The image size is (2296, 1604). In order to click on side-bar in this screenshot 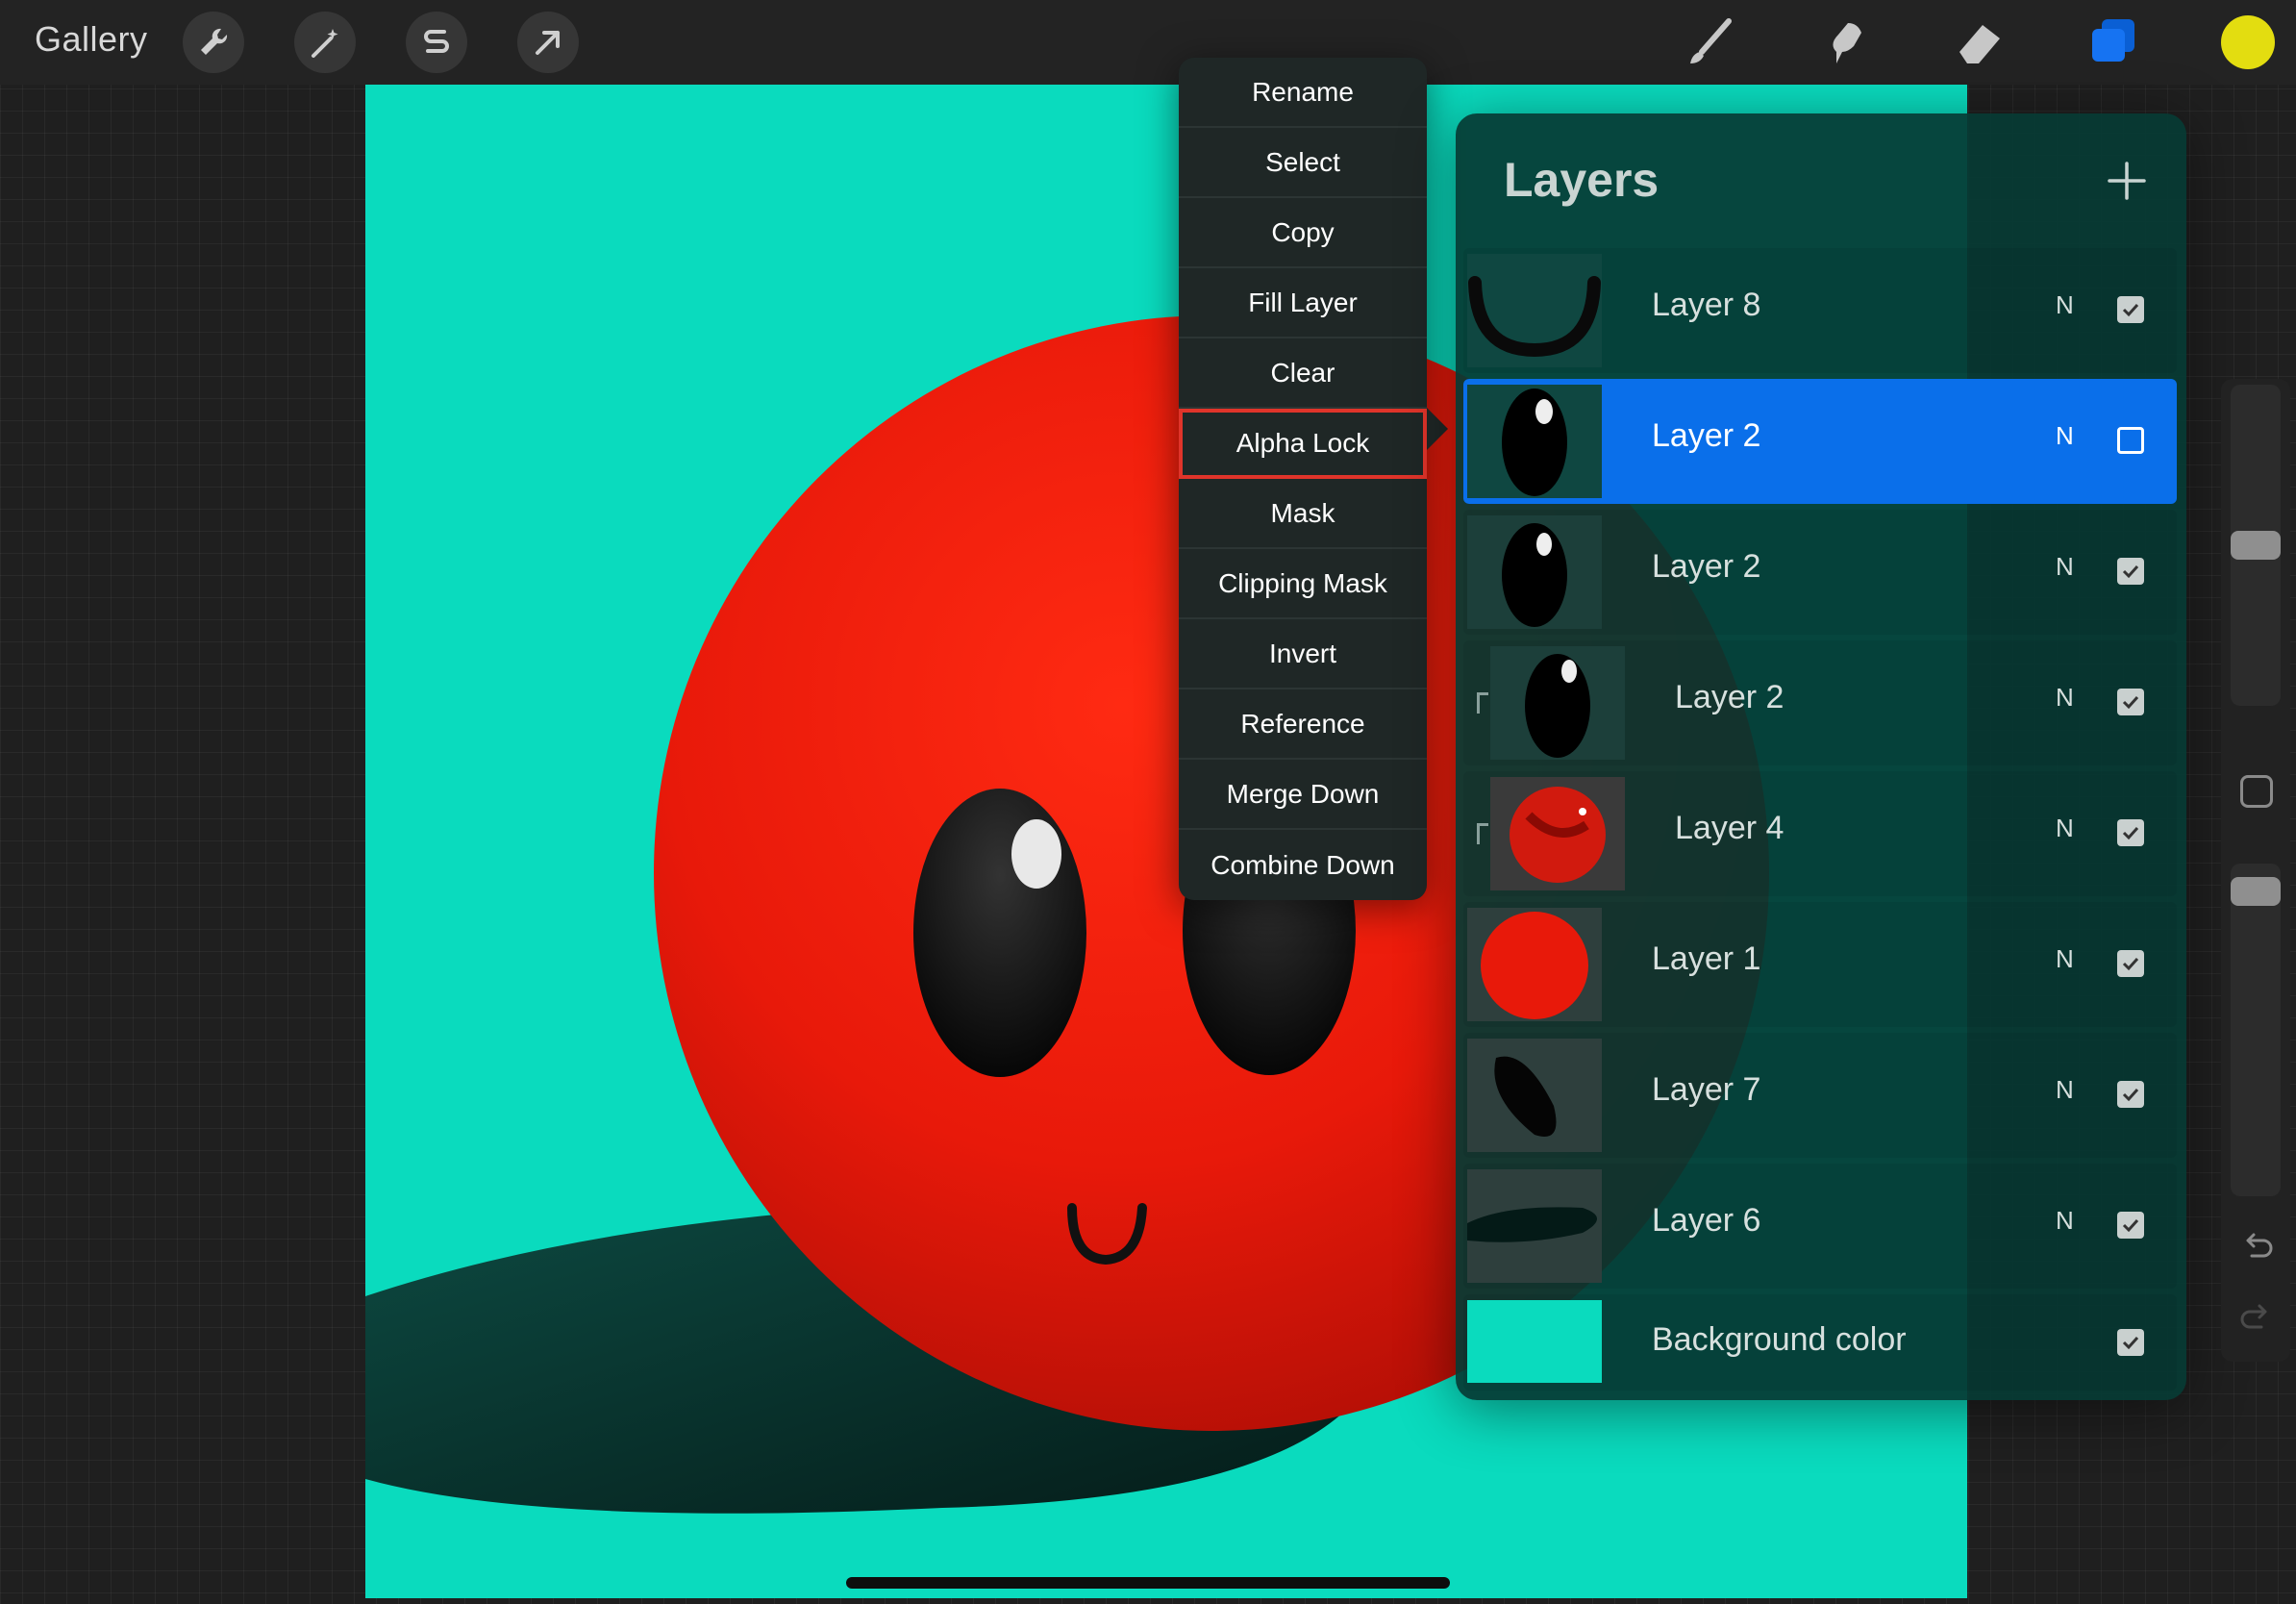, I will do `click(2255, 870)`.